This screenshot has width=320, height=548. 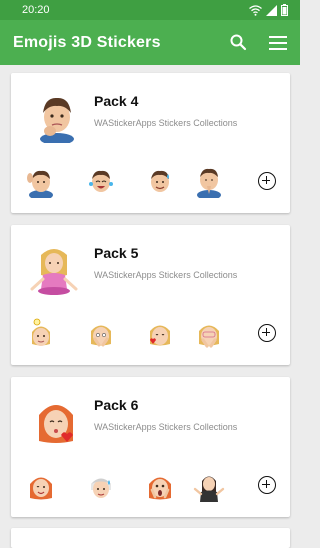 What do you see at coordinates (56, 424) in the screenshot?
I see `woman-blowing-kiss-sticker` at bounding box center [56, 424].